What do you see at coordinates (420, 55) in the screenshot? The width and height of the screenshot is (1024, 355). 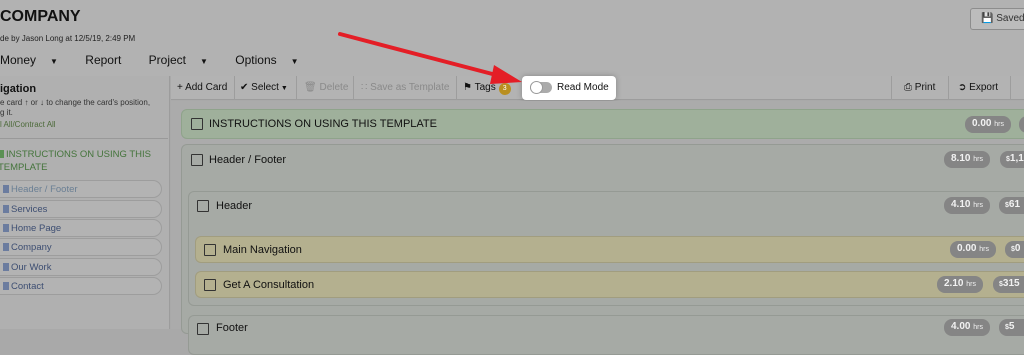 I see `arrow-shaft` at bounding box center [420, 55].